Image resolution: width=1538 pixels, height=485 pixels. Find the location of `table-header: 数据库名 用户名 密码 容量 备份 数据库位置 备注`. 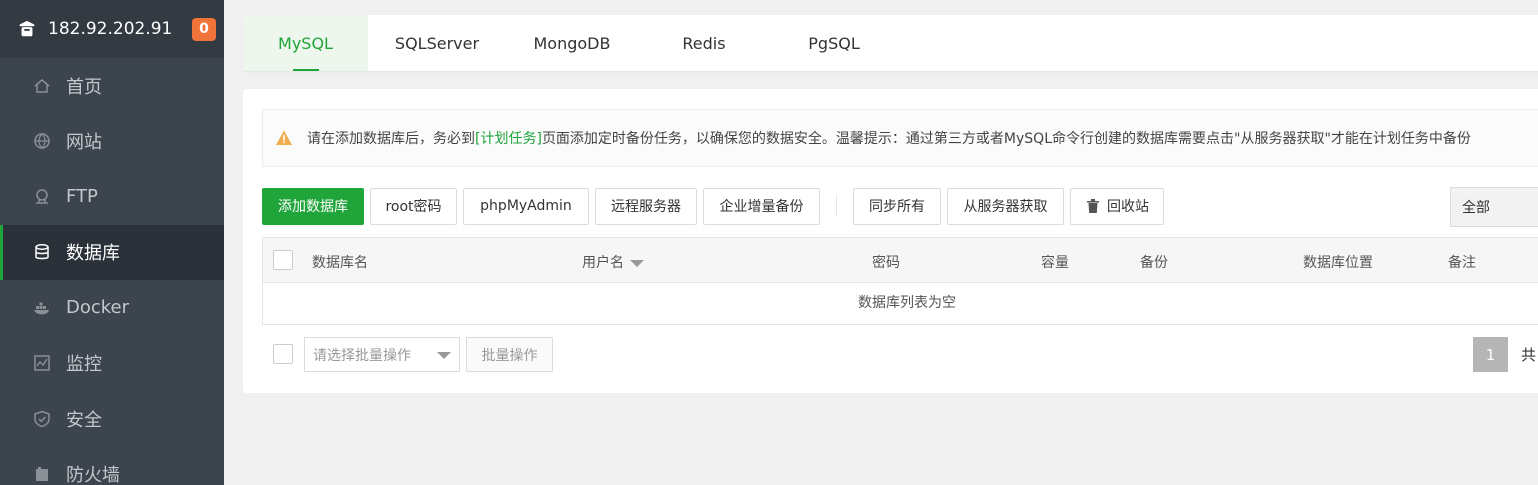

table-header: 数据库名 用户名 密码 容量 备份 数据库位置 备注 is located at coordinates (900, 260).